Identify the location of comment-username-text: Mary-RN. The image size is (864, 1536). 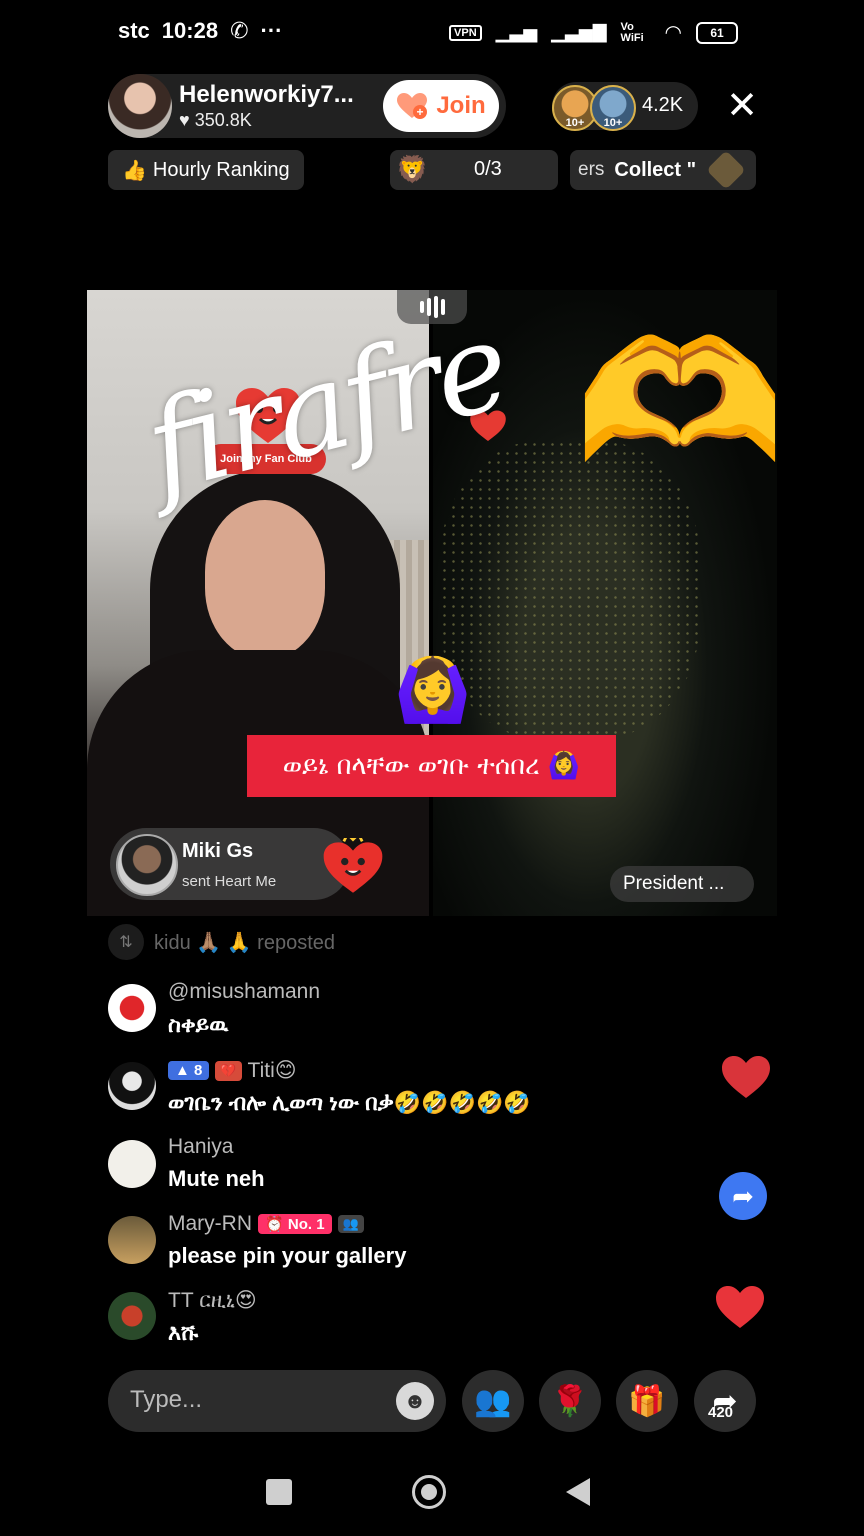
(210, 1223).